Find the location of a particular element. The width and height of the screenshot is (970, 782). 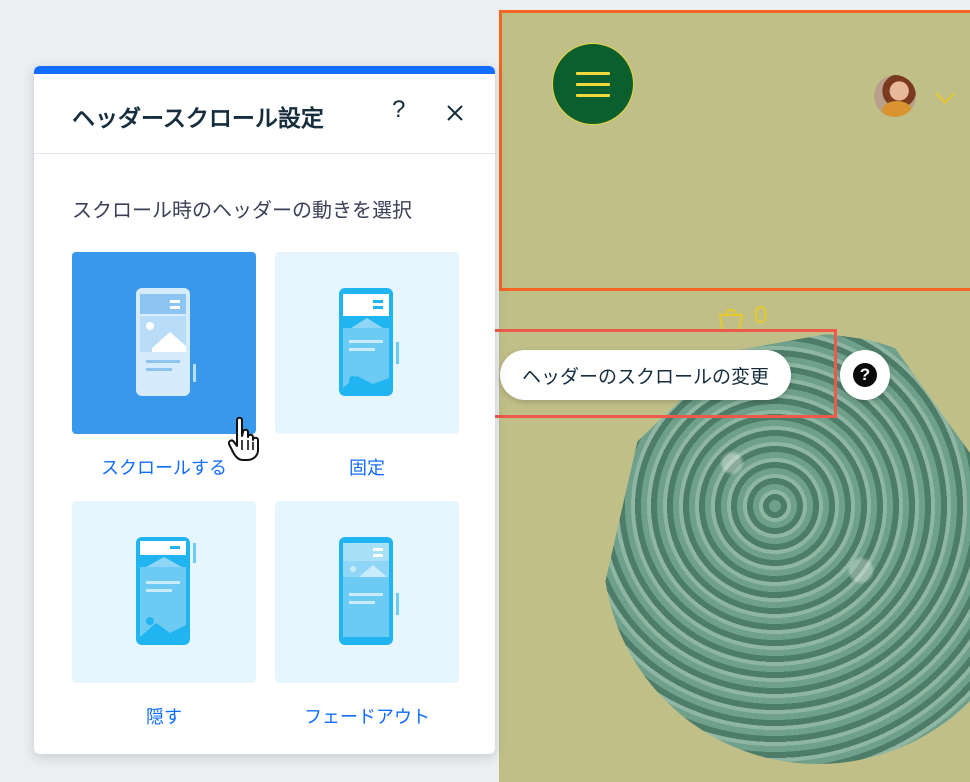

option-hide is located at coordinates (164, 592).